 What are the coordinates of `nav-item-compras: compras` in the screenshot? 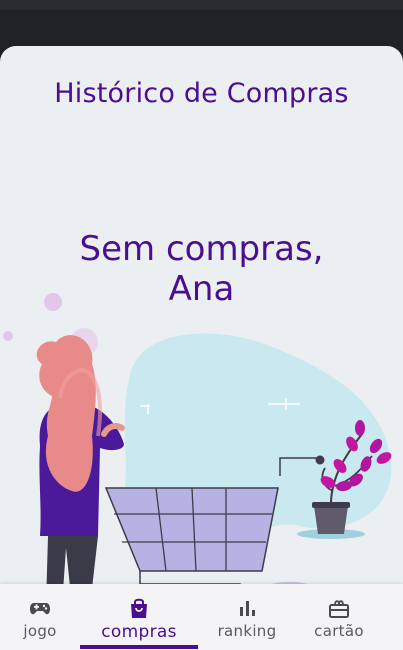 It's located at (139, 617).